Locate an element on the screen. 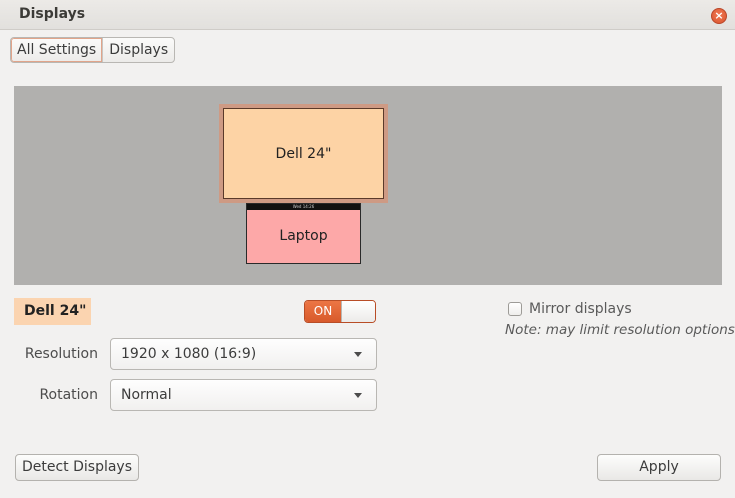 Image resolution: width=735 pixels, height=498 pixels. mirror-displays-option: Mirror displays is located at coordinates (570, 309).